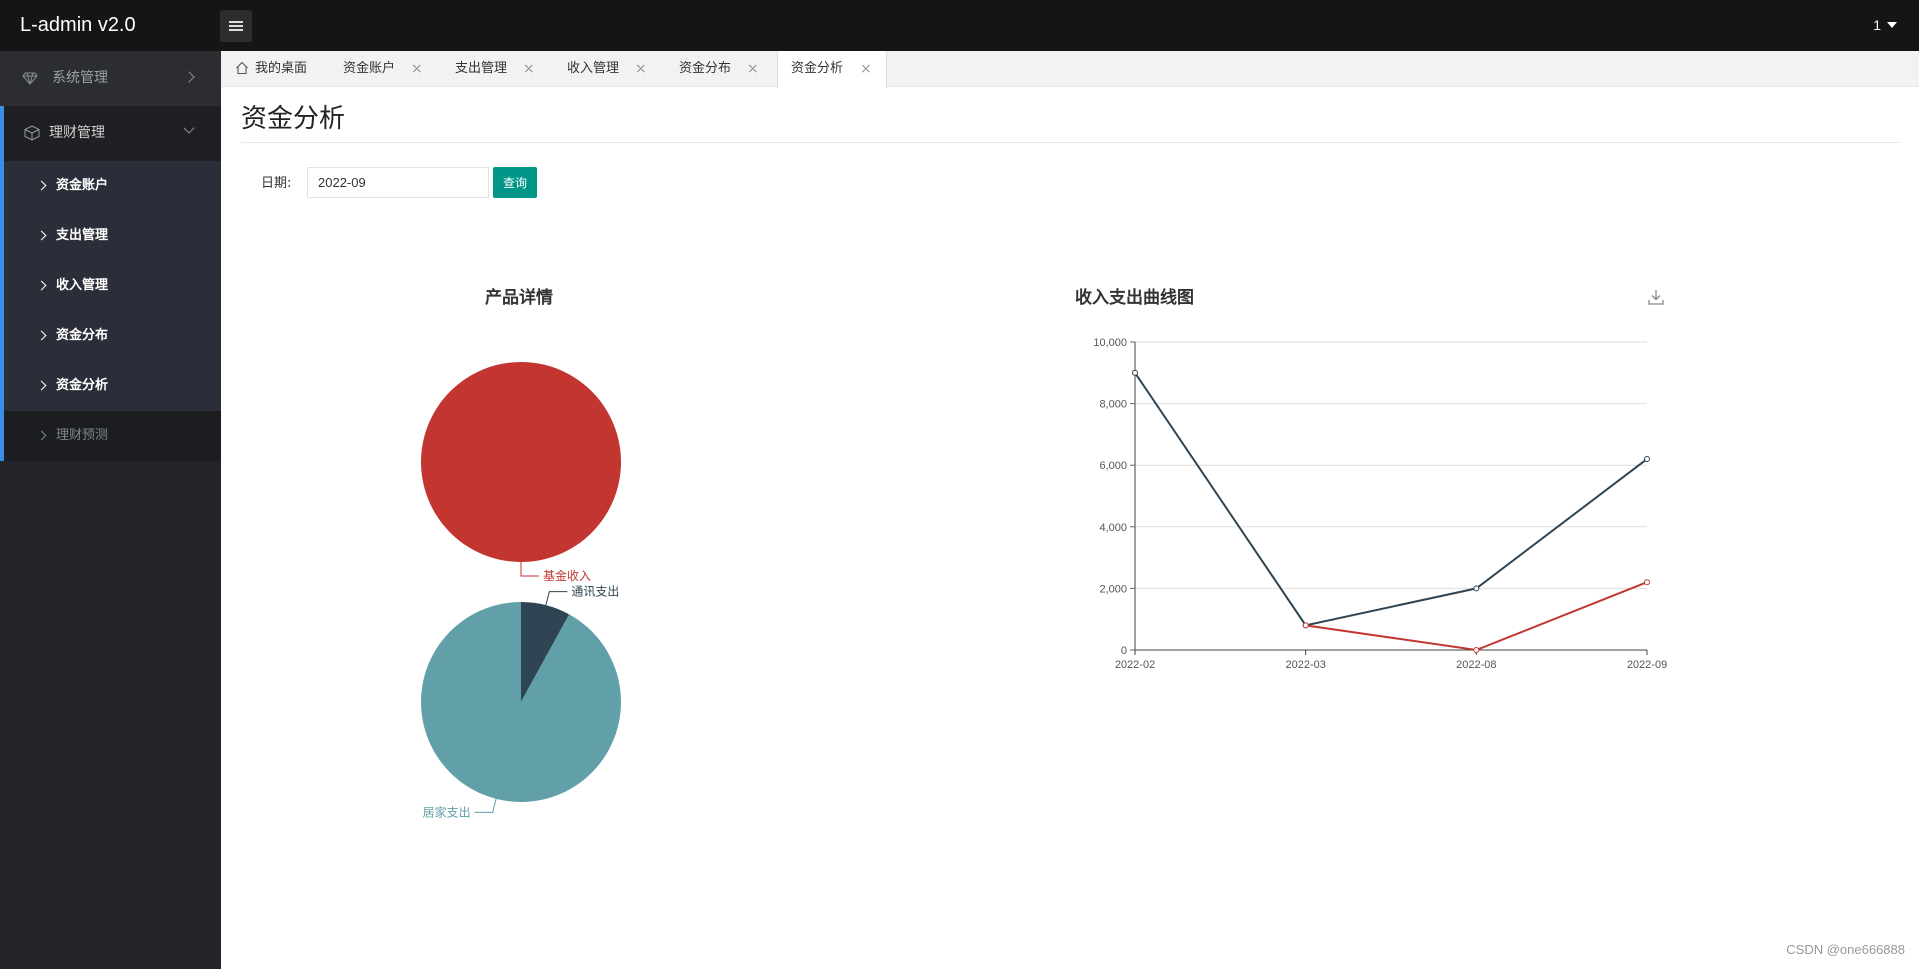 The image size is (1919, 969). Describe the element at coordinates (1071, 142) in the screenshot. I see `divider` at that location.